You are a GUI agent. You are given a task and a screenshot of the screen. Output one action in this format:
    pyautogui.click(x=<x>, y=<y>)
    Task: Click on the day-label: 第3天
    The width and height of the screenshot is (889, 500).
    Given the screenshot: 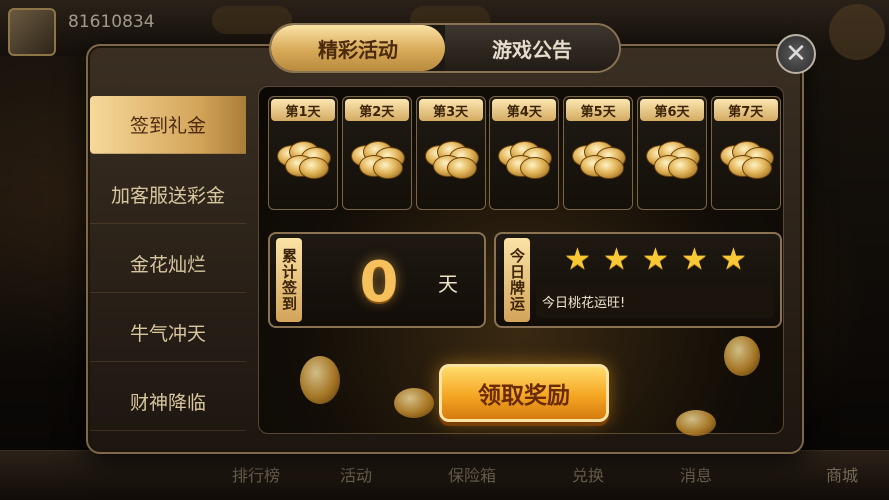 What is the action you would take?
    pyautogui.click(x=450, y=110)
    